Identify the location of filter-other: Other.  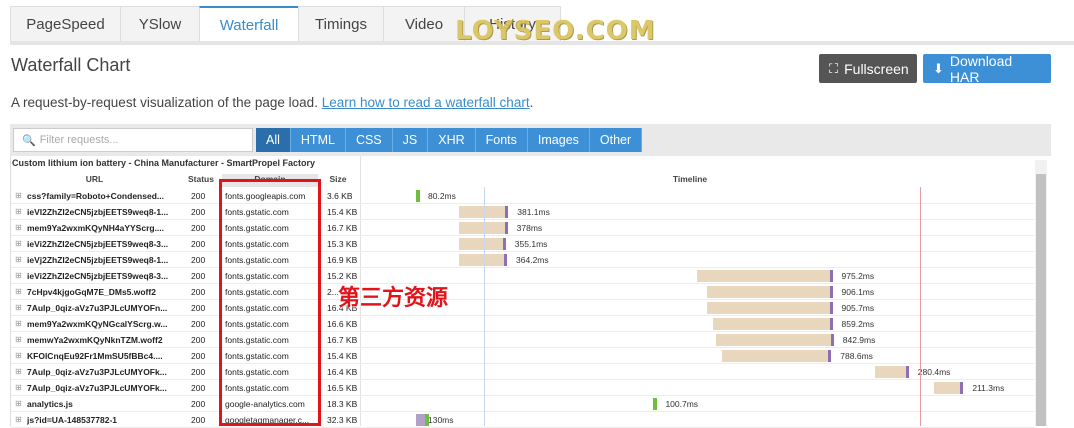
(616, 140).